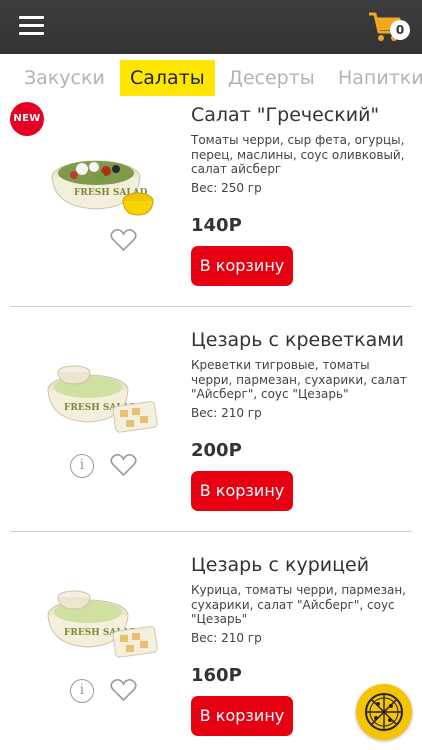 The height and width of the screenshot is (750, 422). What do you see at coordinates (216, 675) in the screenshot?
I see `product-price: 160Р` at bounding box center [216, 675].